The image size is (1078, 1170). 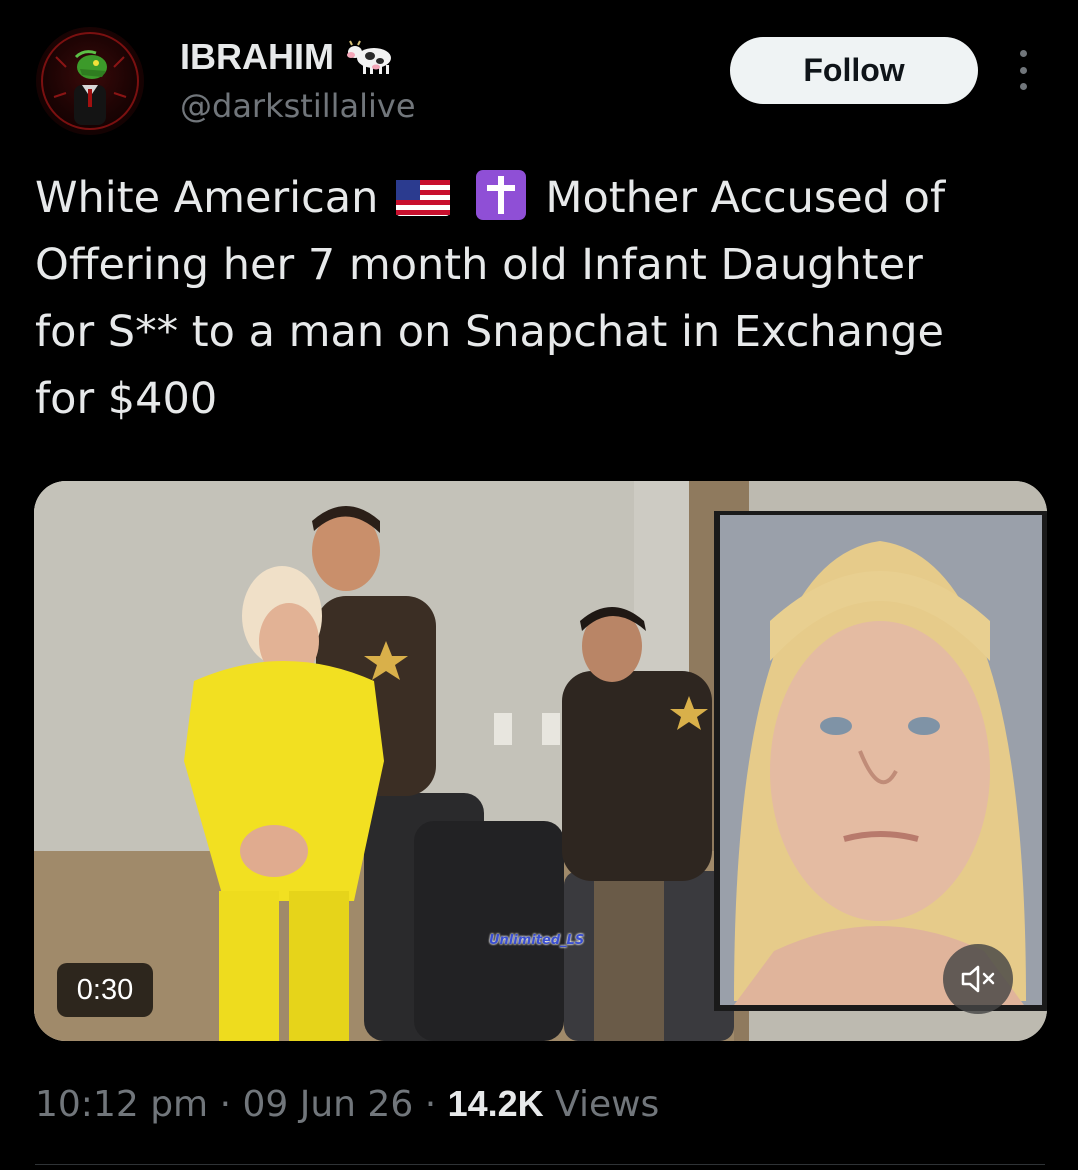 What do you see at coordinates (479, 265) in the screenshot?
I see `tweet-line-2: Offering her 7 month old Infant Daughter` at bounding box center [479, 265].